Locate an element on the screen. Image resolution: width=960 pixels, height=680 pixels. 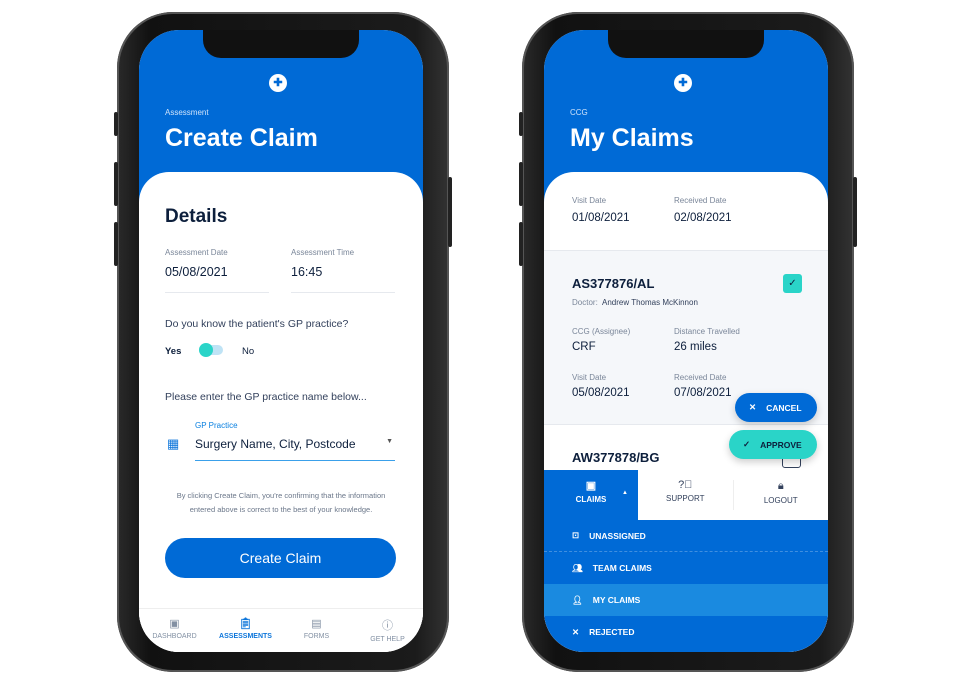
time-label: Assessment Time is located at coordinates (323, 252).